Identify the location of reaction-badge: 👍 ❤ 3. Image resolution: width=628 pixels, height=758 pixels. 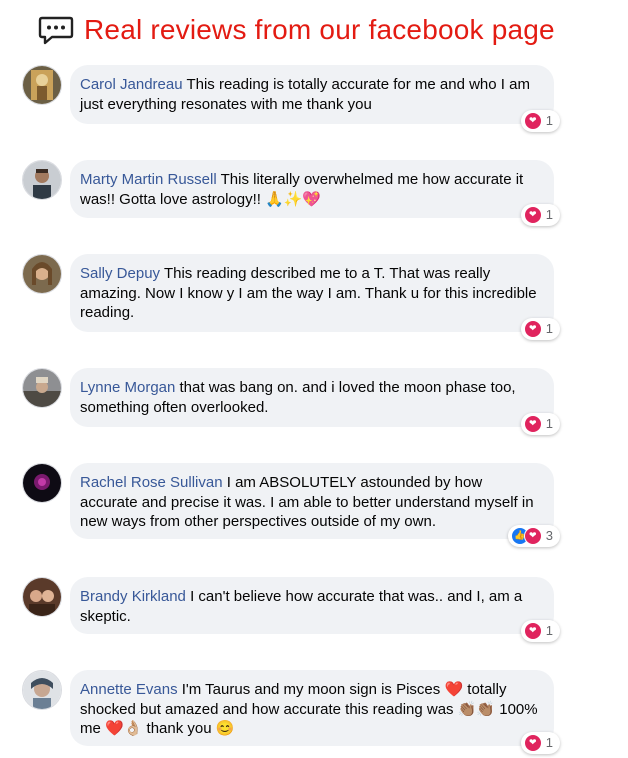
(533, 536).